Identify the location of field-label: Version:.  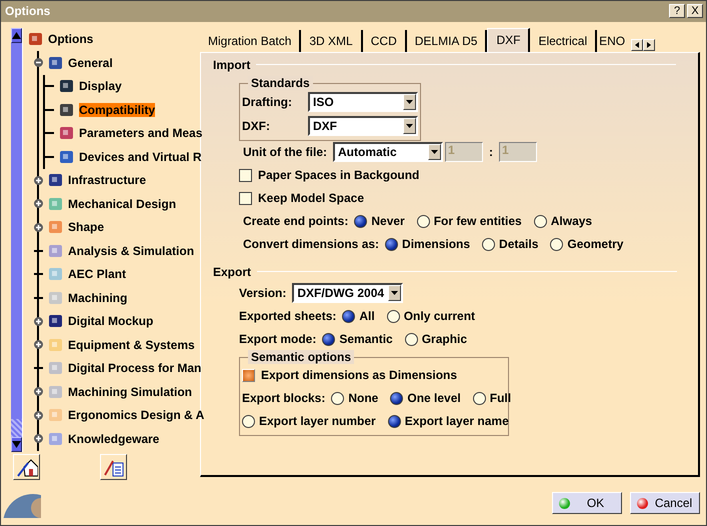
(262, 293).